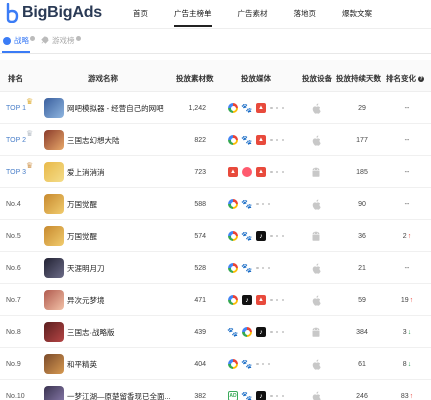 This screenshot has height=400, width=431. What do you see at coordinates (86, 300) in the screenshot?
I see `game-name-link: 异次元梦境` at bounding box center [86, 300].